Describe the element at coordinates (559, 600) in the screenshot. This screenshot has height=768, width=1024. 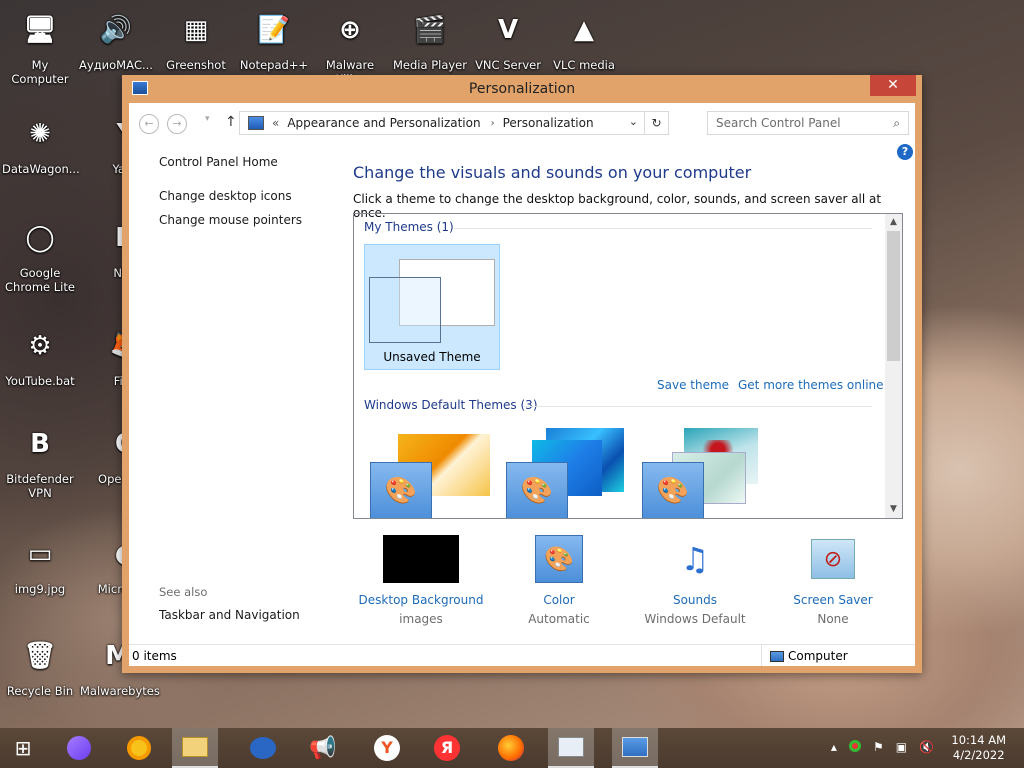
I see `color-link: Color` at that location.